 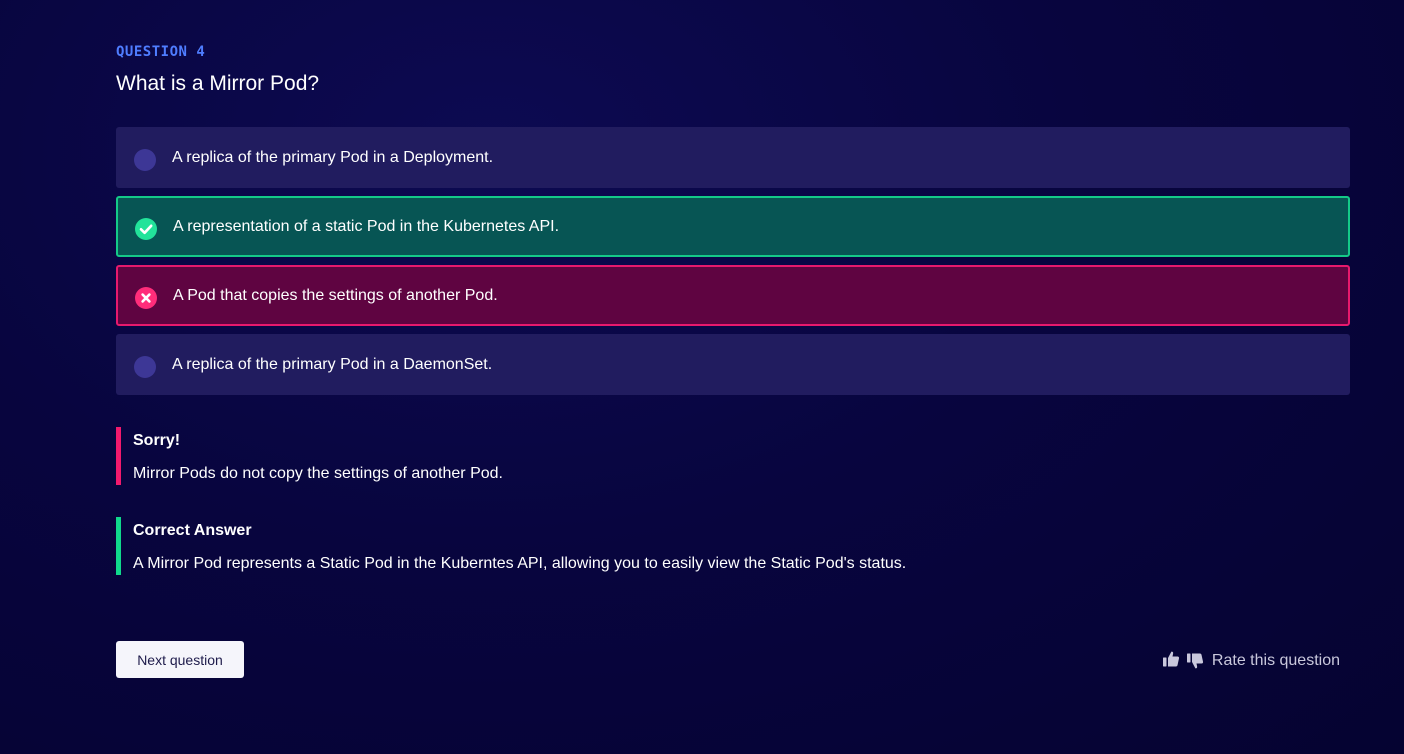 What do you see at coordinates (1276, 661) in the screenshot?
I see `rate-question-label: Rate this question` at bounding box center [1276, 661].